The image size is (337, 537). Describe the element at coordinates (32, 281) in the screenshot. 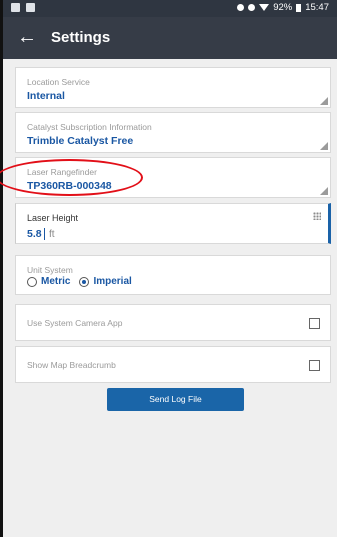

I see `radio-off-icon` at that location.